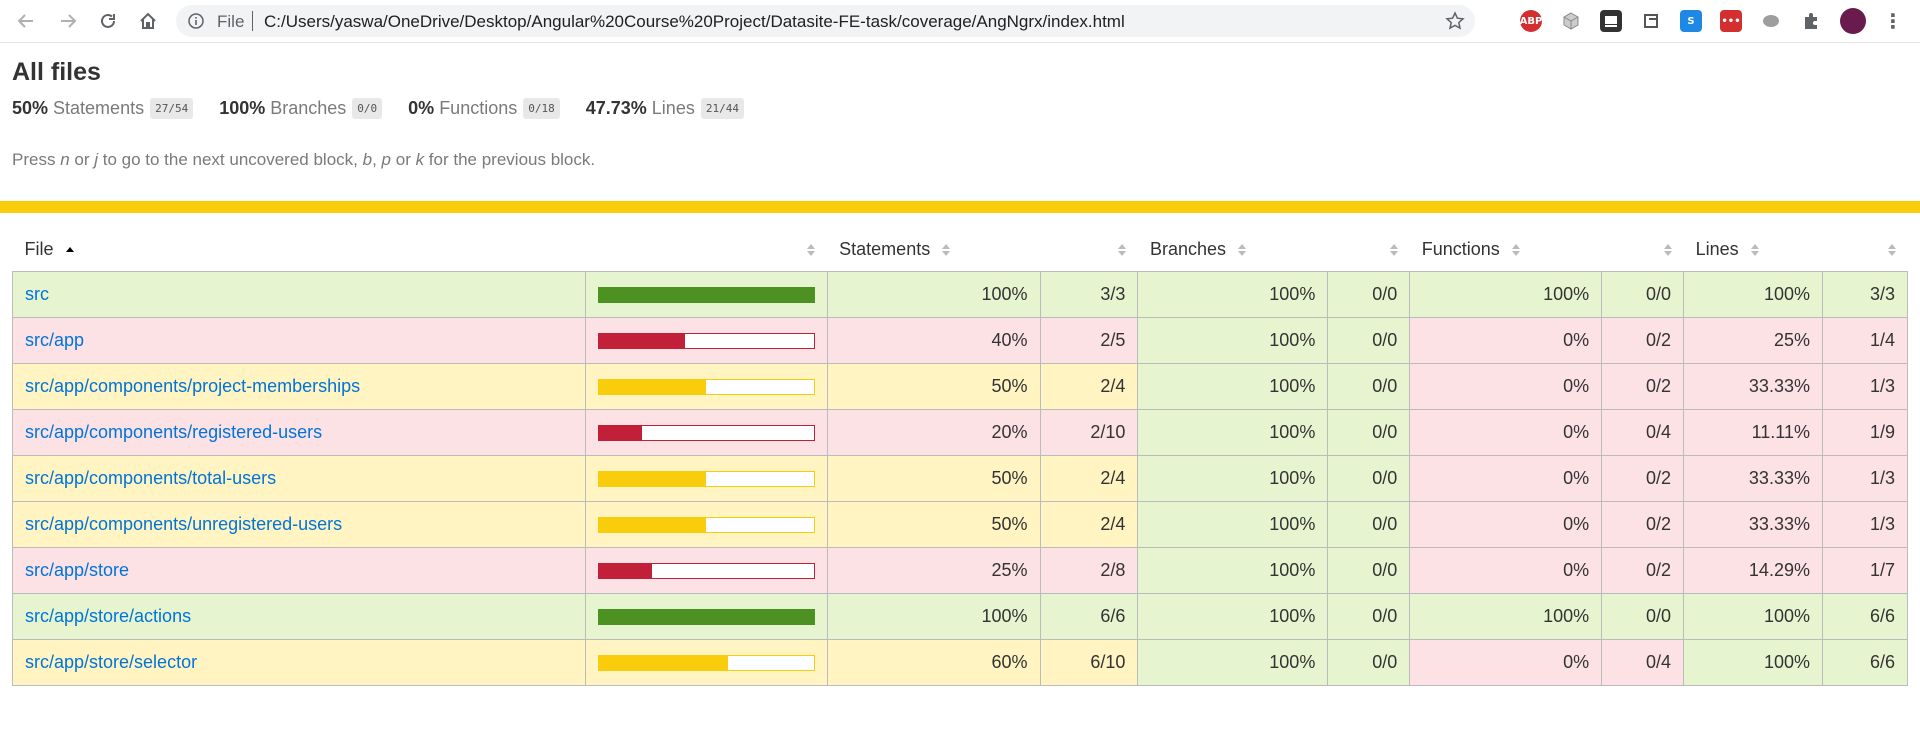  I want to click on lines-fraction-cell: 1/9, so click(1865, 432).